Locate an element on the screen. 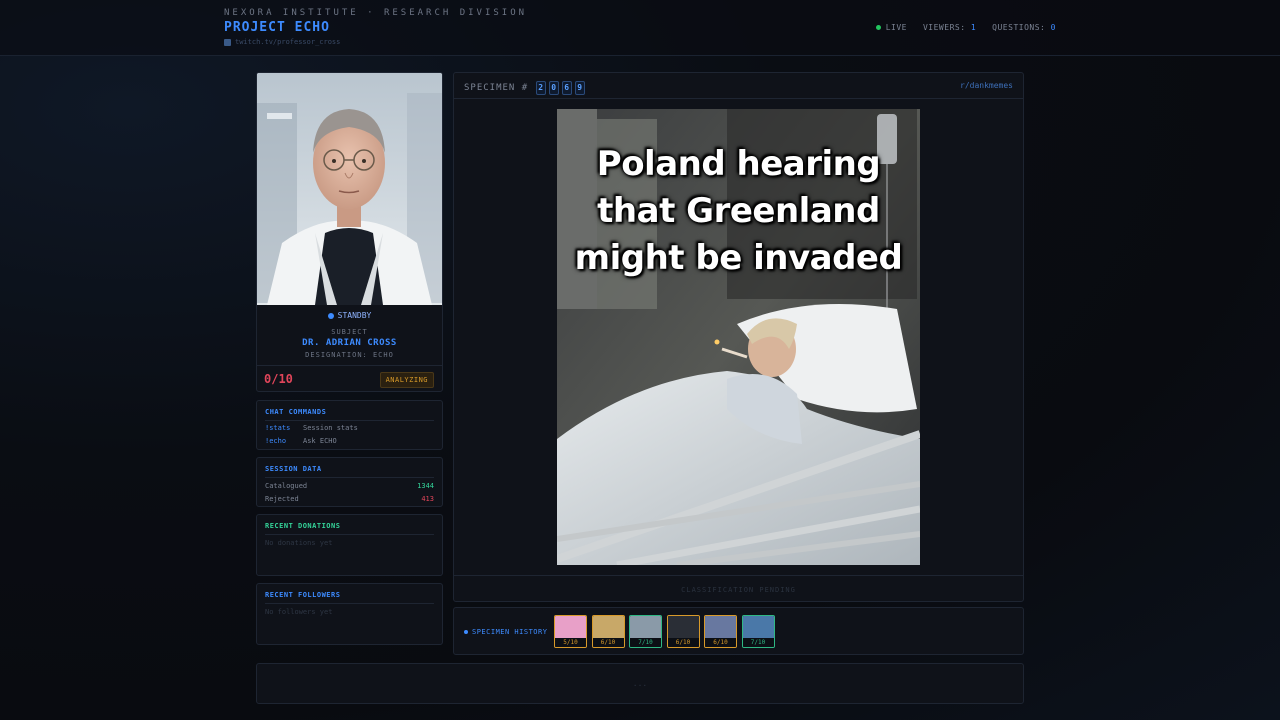 The height and width of the screenshot is (720, 1280). followers-empty: No followers yet is located at coordinates (299, 612).